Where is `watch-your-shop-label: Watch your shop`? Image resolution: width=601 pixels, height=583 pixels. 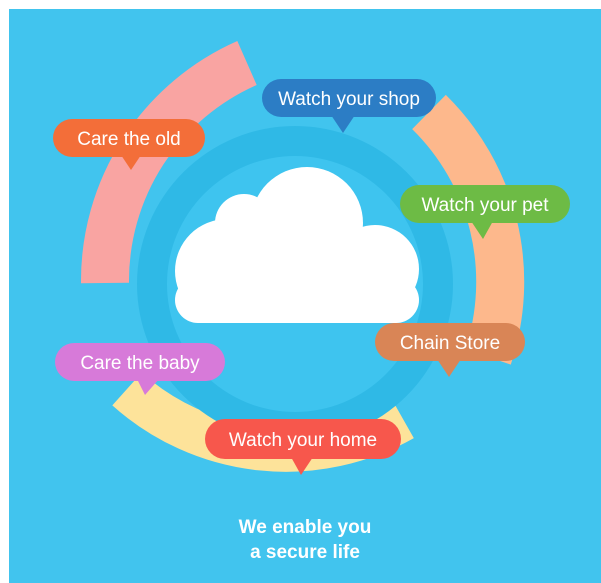 watch-your-shop-label: Watch your shop is located at coordinates (349, 99).